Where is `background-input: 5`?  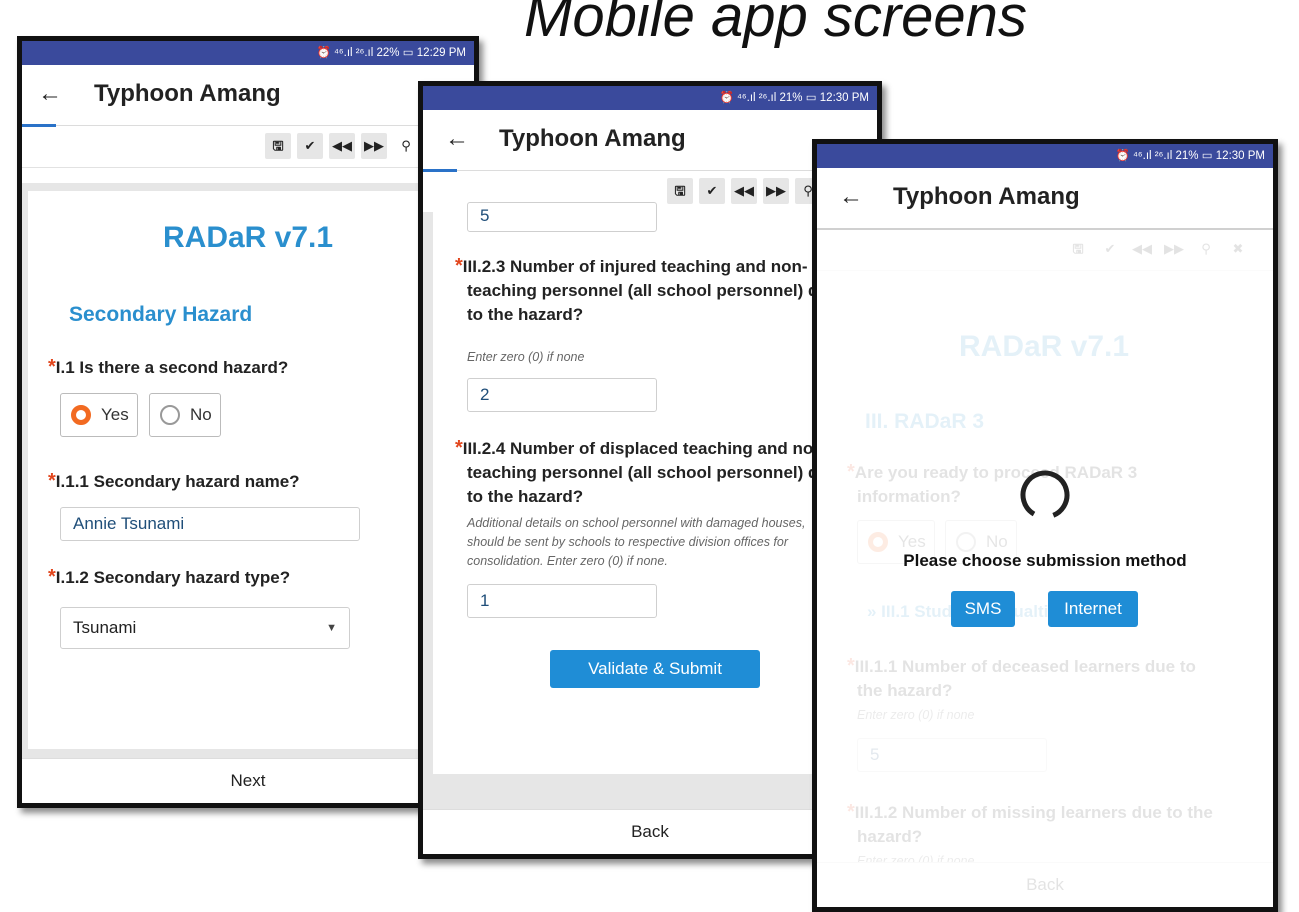
background-input: 5 is located at coordinates (952, 755).